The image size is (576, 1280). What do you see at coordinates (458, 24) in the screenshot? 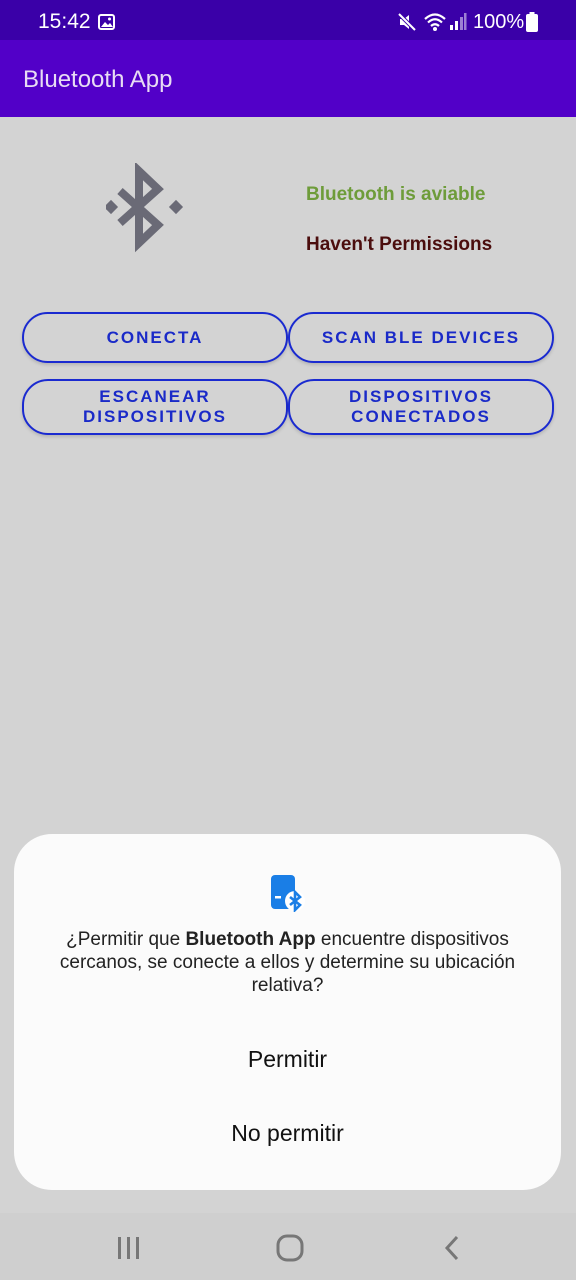
I see `signal-icon` at bounding box center [458, 24].